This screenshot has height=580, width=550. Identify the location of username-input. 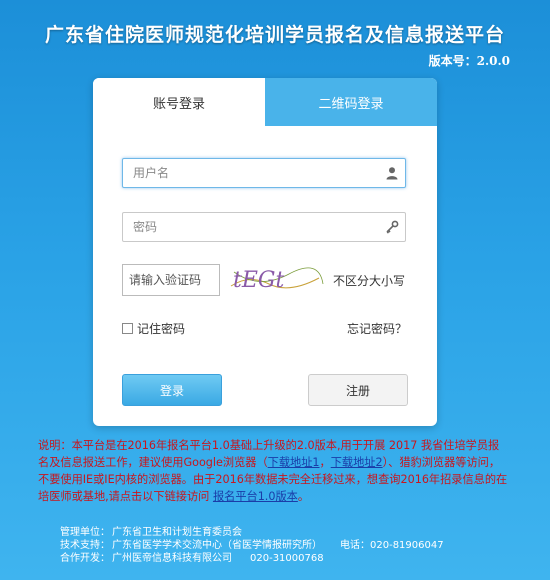
(251, 173).